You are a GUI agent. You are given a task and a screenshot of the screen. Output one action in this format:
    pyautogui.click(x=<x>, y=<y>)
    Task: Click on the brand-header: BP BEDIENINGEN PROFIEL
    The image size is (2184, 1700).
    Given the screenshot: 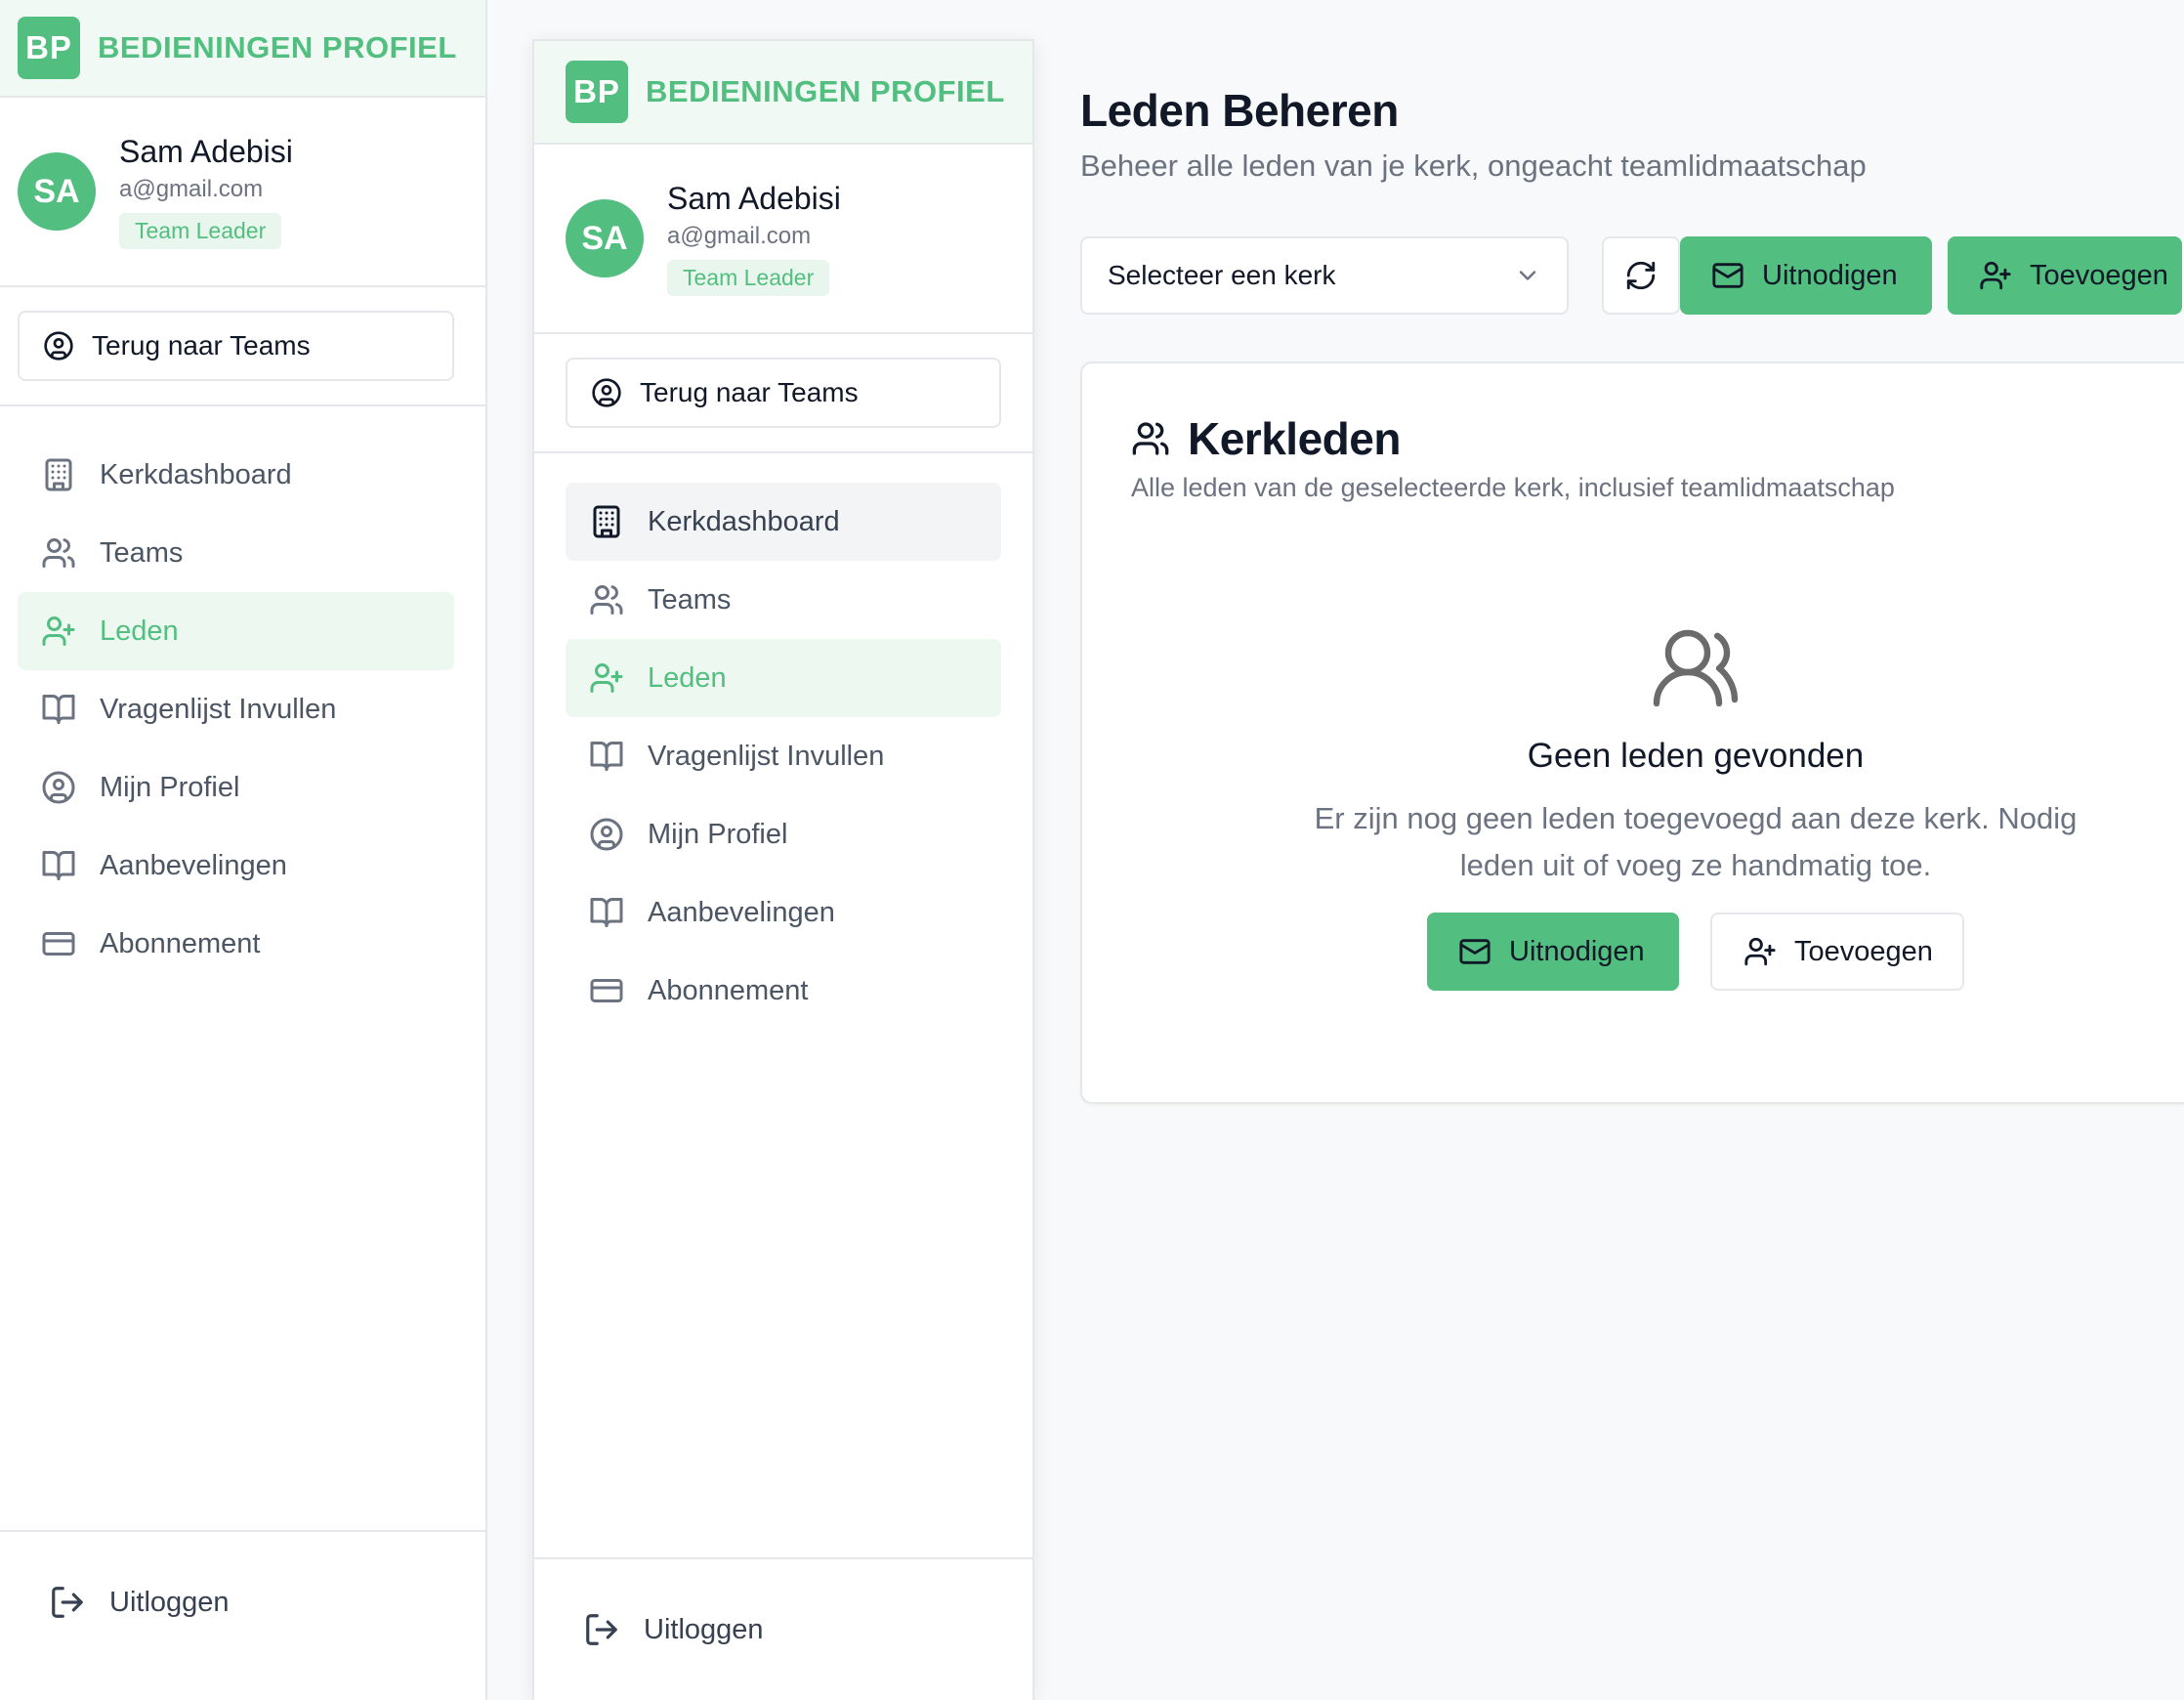 What is the action you would take?
    pyautogui.click(x=242, y=49)
    